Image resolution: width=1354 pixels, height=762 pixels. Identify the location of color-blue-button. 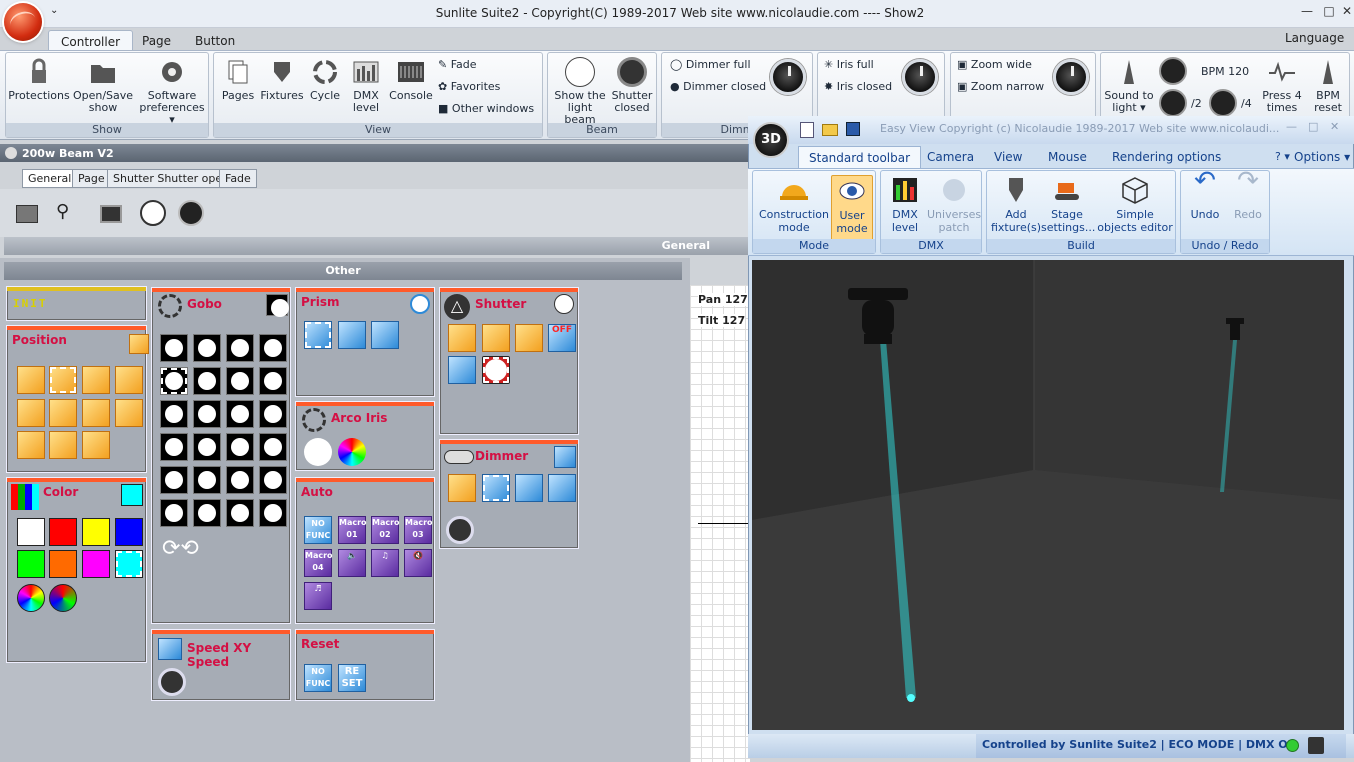
(129, 532).